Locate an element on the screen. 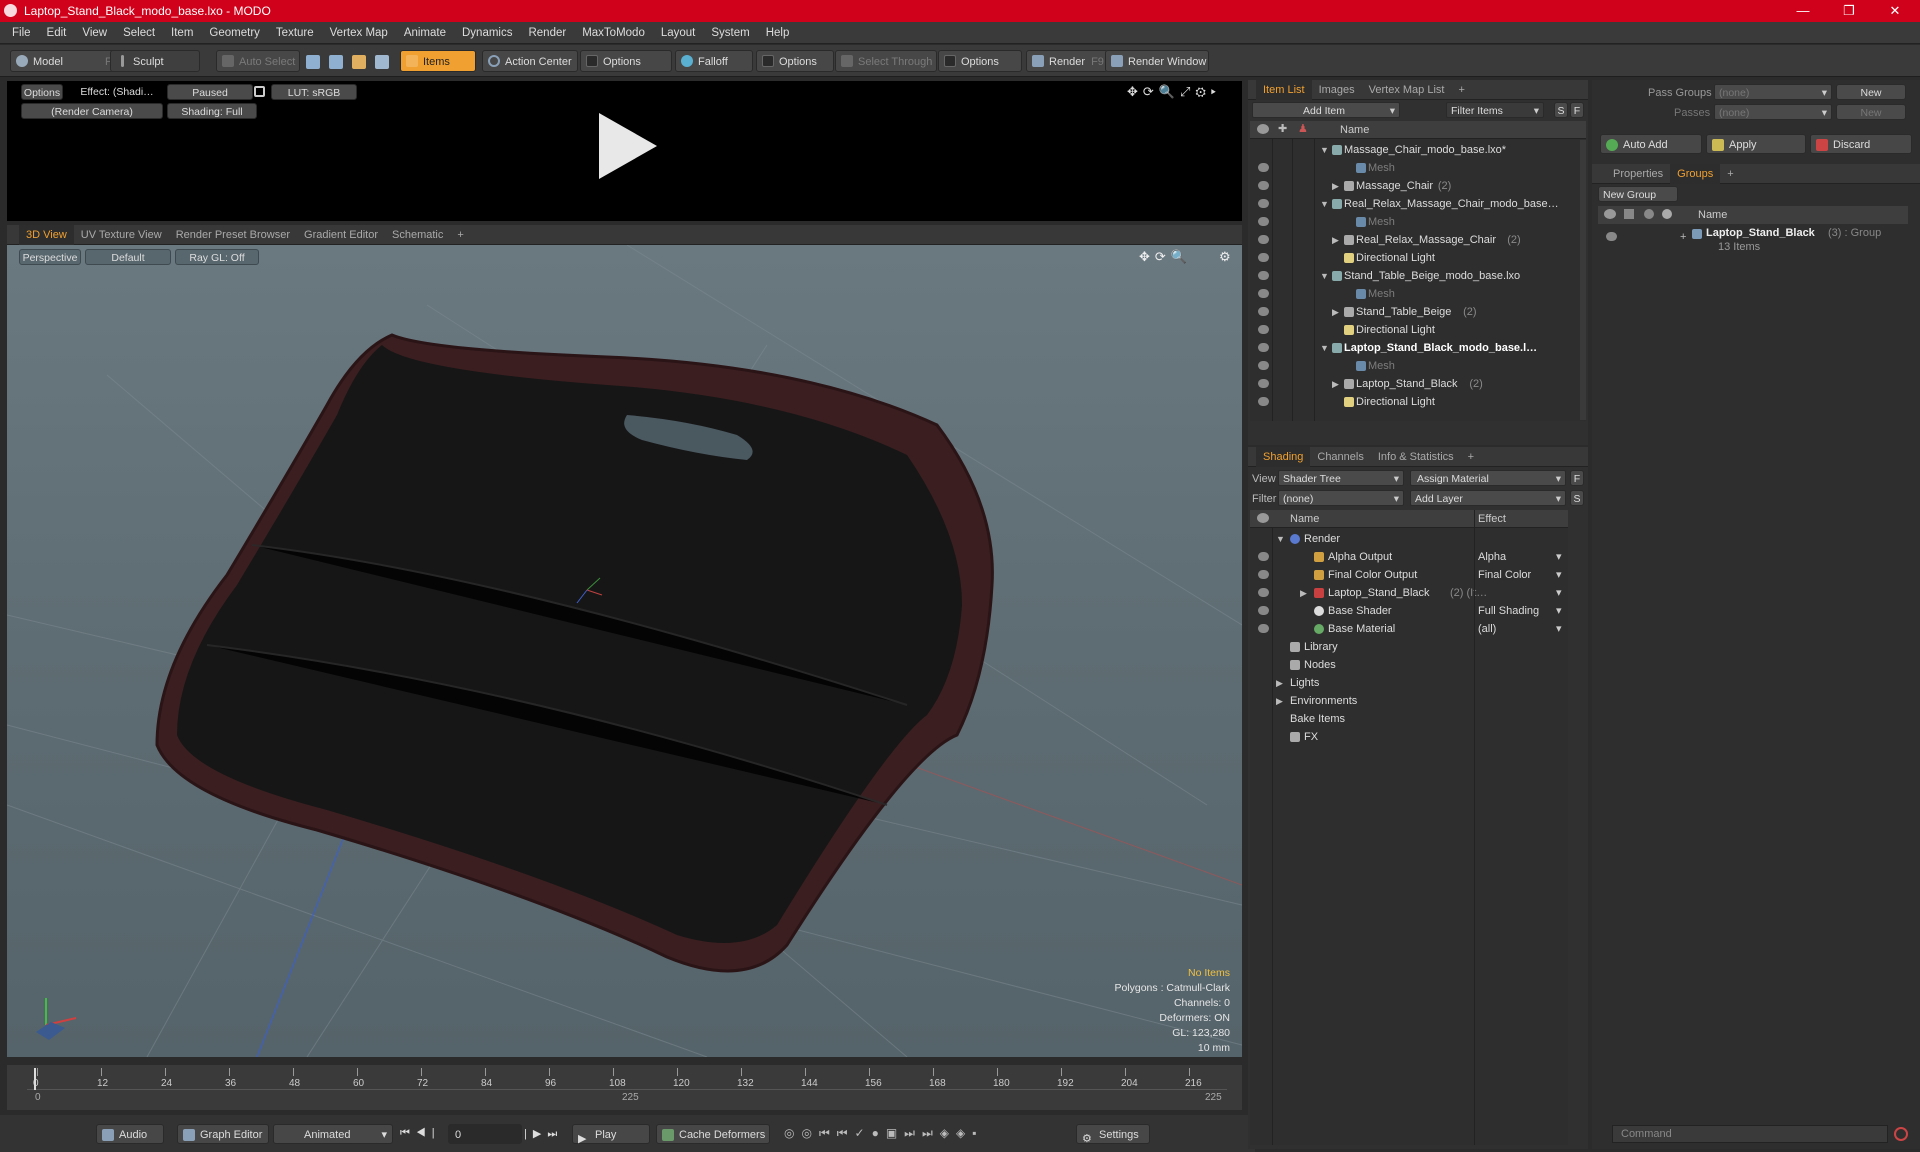 Image resolution: width=1920 pixels, height=1152 pixels. shader-tree-row: Library is located at coordinates (1409, 647).